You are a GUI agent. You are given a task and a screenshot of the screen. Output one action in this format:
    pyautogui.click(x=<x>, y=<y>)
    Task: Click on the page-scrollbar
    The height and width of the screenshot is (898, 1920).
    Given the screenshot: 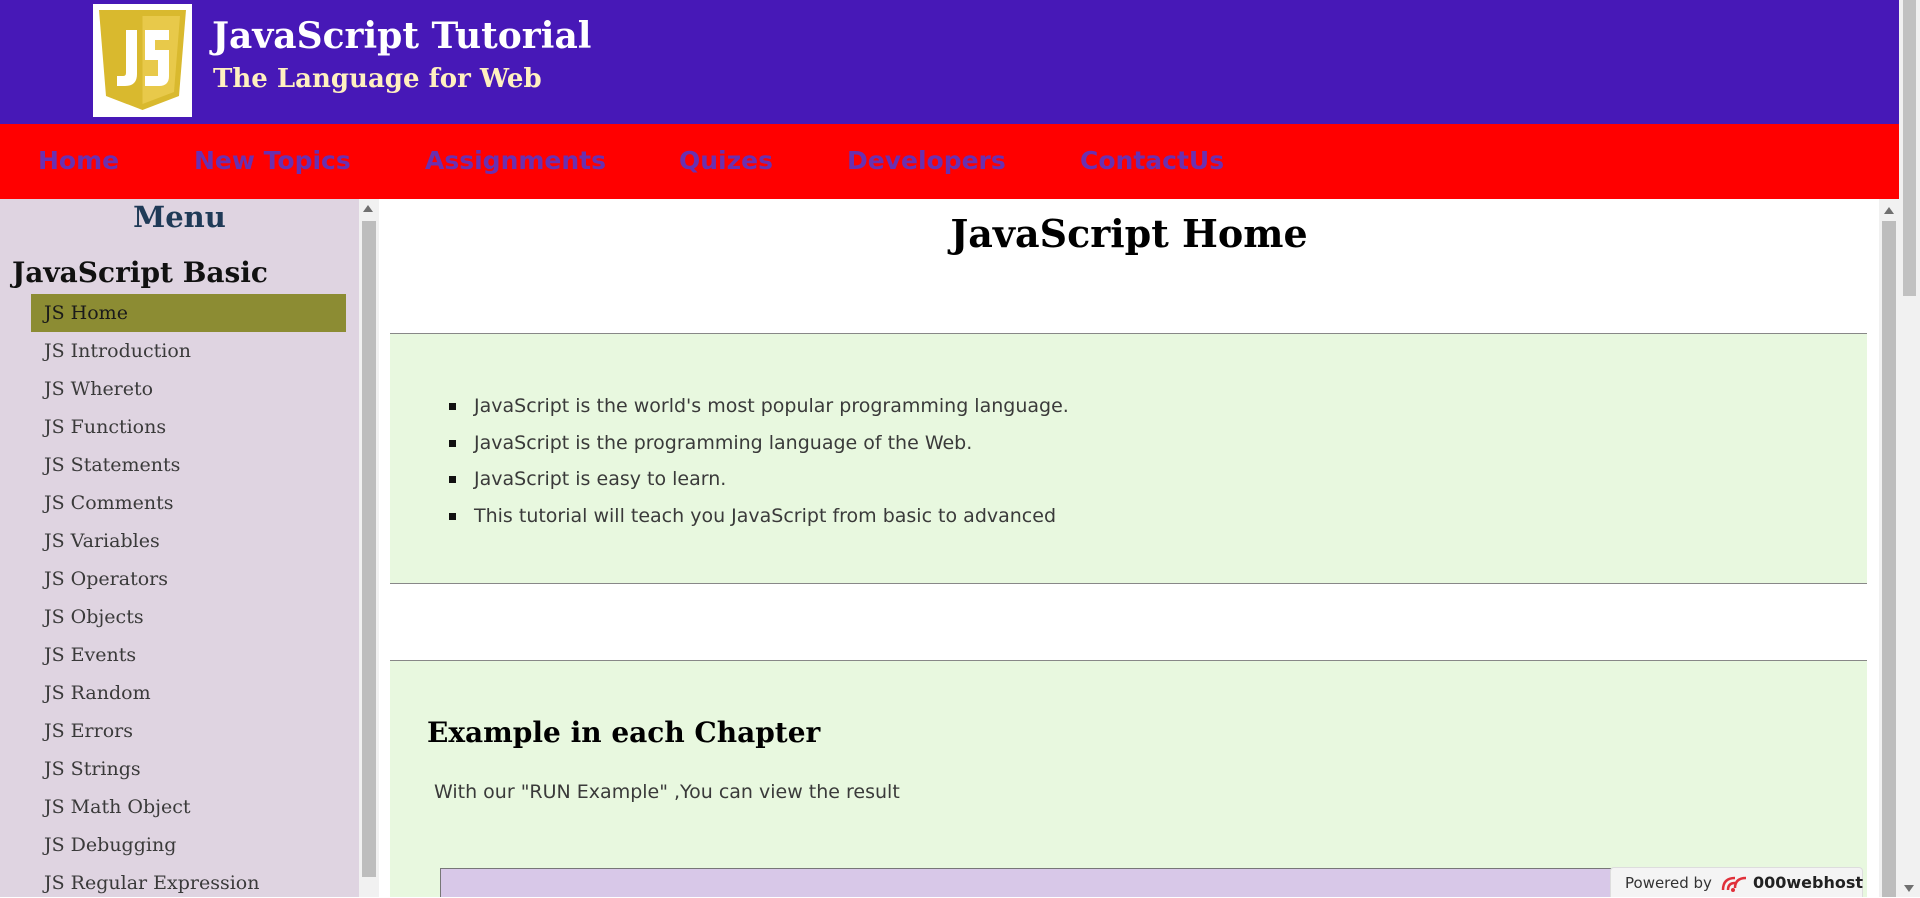 What is the action you would take?
    pyautogui.click(x=1909, y=448)
    